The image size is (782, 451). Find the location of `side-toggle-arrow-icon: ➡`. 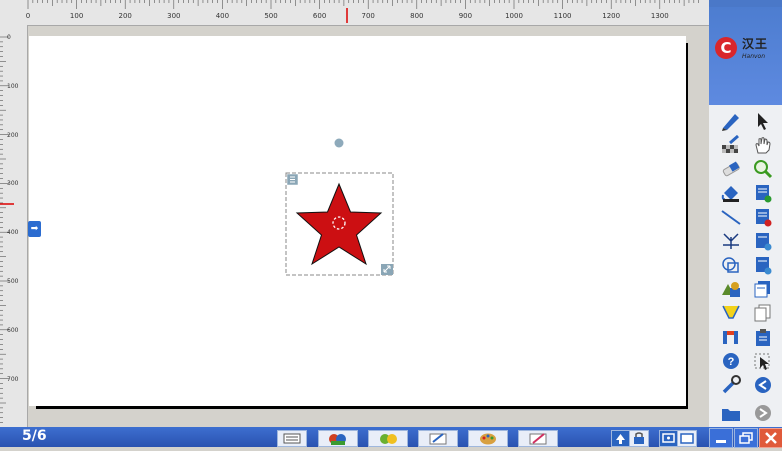

side-toggle-arrow-icon: ➡ is located at coordinates (34, 229).